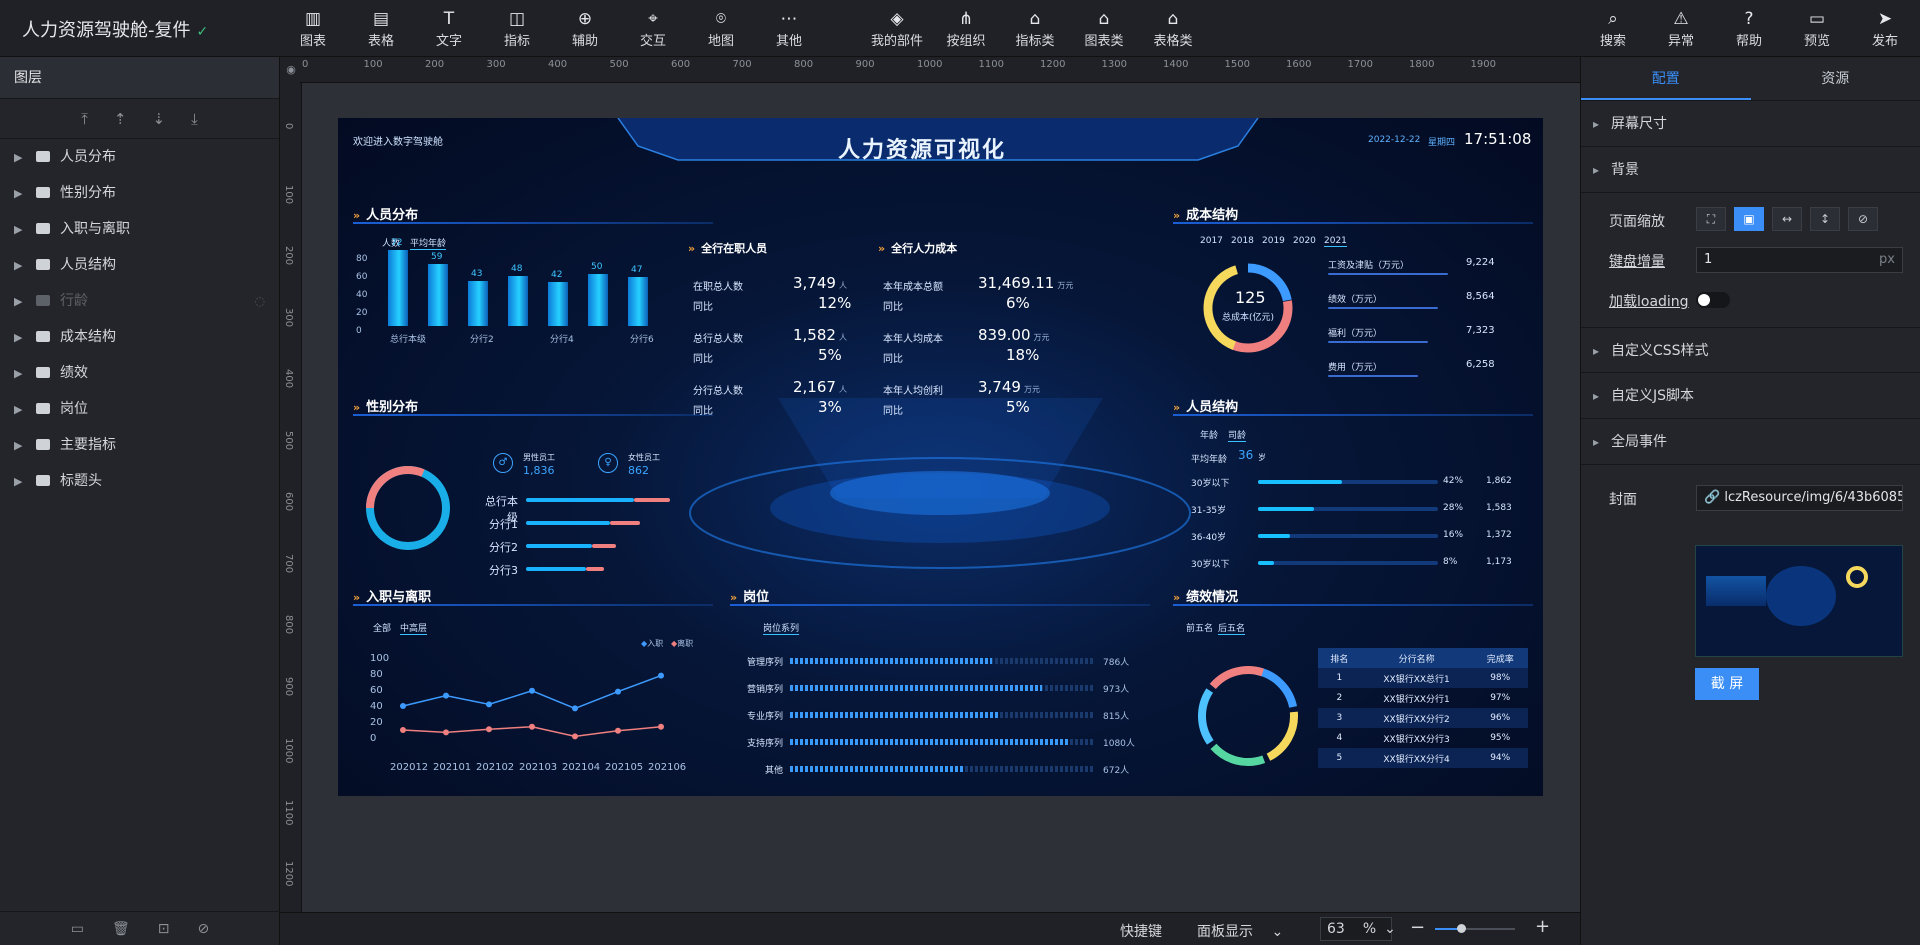  Describe the element at coordinates (1799, 260) in the screenshot. I see `keyboard-step-input: 1 px` at that location.